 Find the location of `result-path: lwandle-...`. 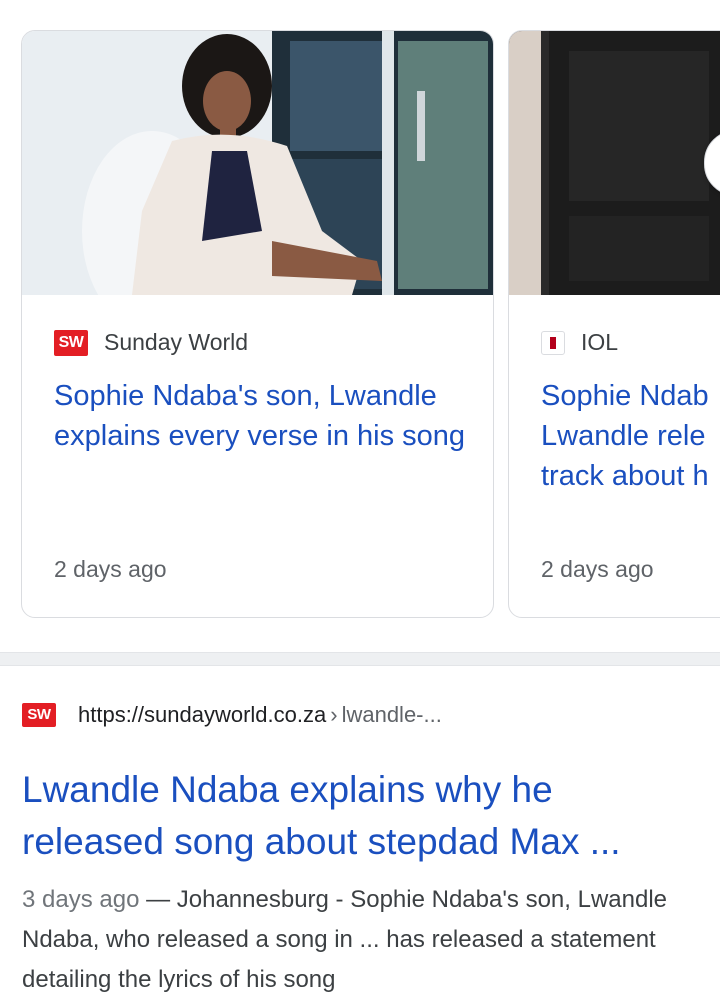

result-path: lwandle-... is located at coordinates (391, 714).